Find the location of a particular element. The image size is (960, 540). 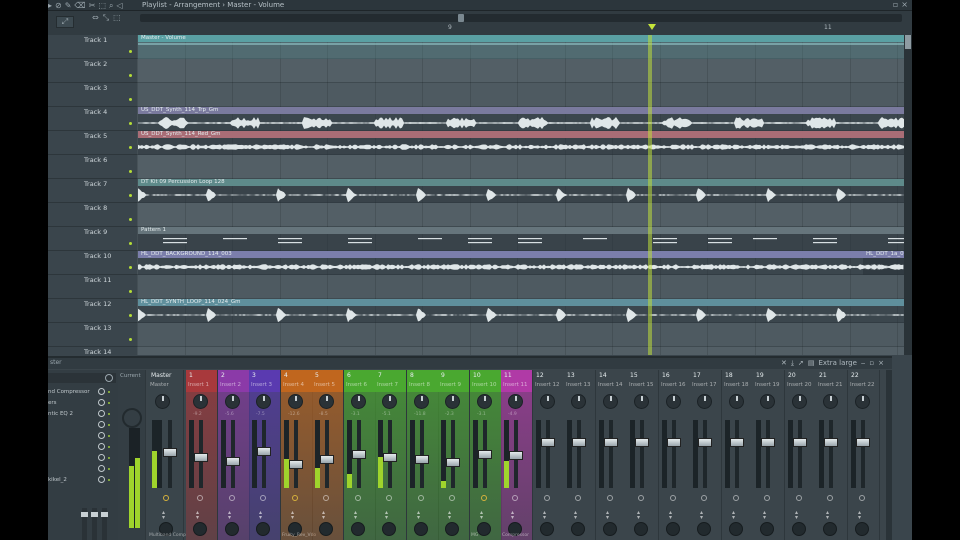

insert-strip: 1 Insert 1 -9.2 ▴ ▾ is located at coordinates (202, 455).